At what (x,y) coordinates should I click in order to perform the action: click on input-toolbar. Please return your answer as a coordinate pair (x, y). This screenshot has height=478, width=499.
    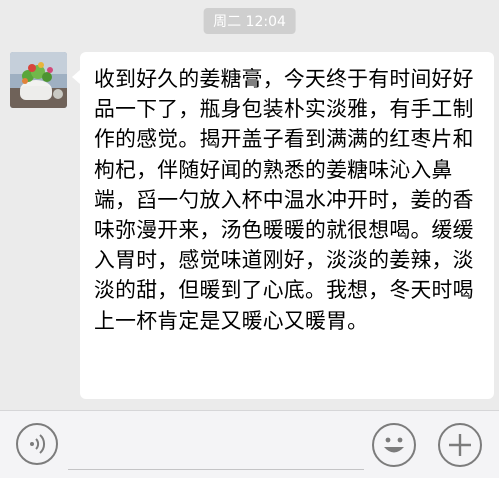
    Looking at the image, I should click on (249, 444).